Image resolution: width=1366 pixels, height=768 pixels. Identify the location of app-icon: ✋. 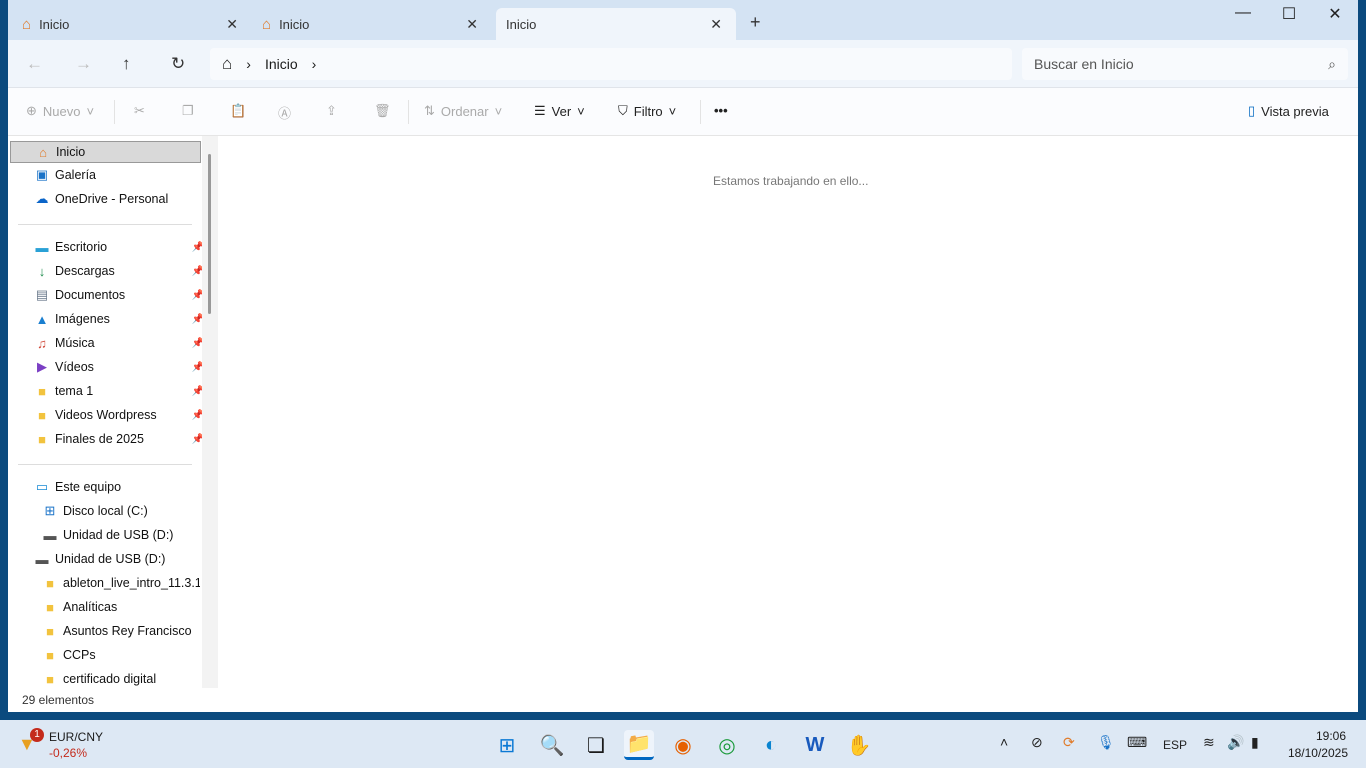
(859, 745).